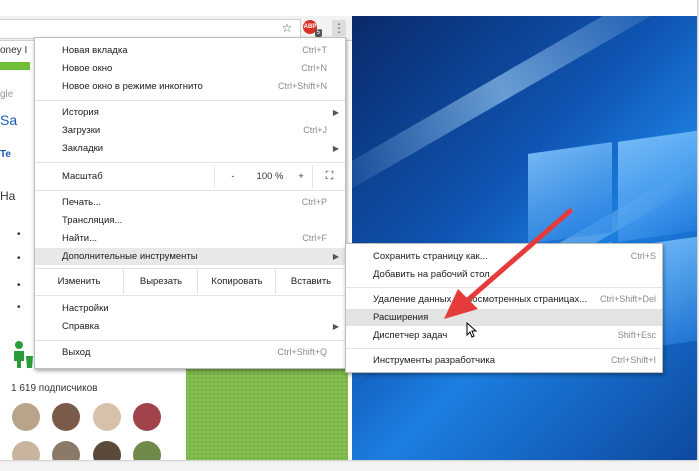 The image size is (699, 471). Describe the element at coordinates (160, 281) in the screenshot. I see `cut-button: Вырезать` at that location.